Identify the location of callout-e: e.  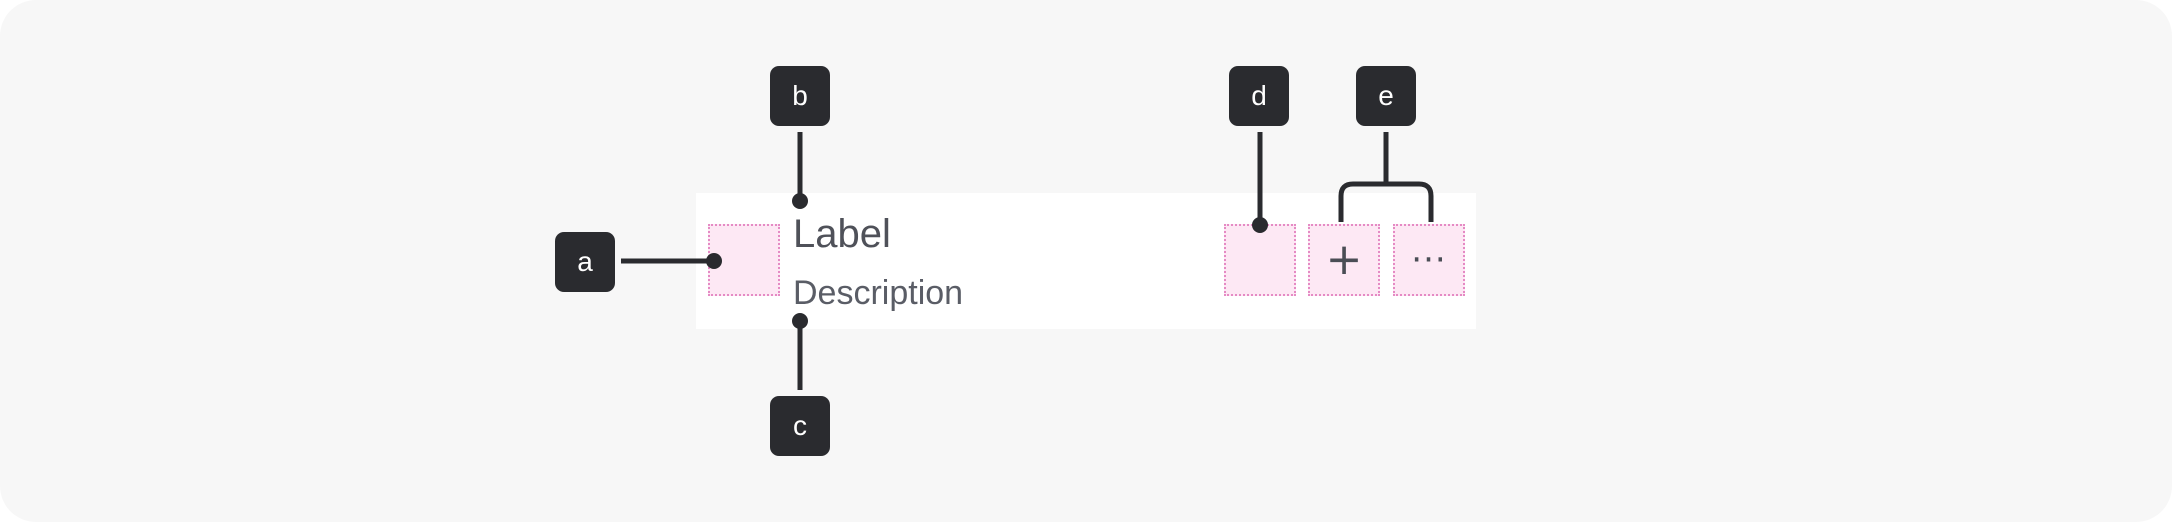
(1386, 96).